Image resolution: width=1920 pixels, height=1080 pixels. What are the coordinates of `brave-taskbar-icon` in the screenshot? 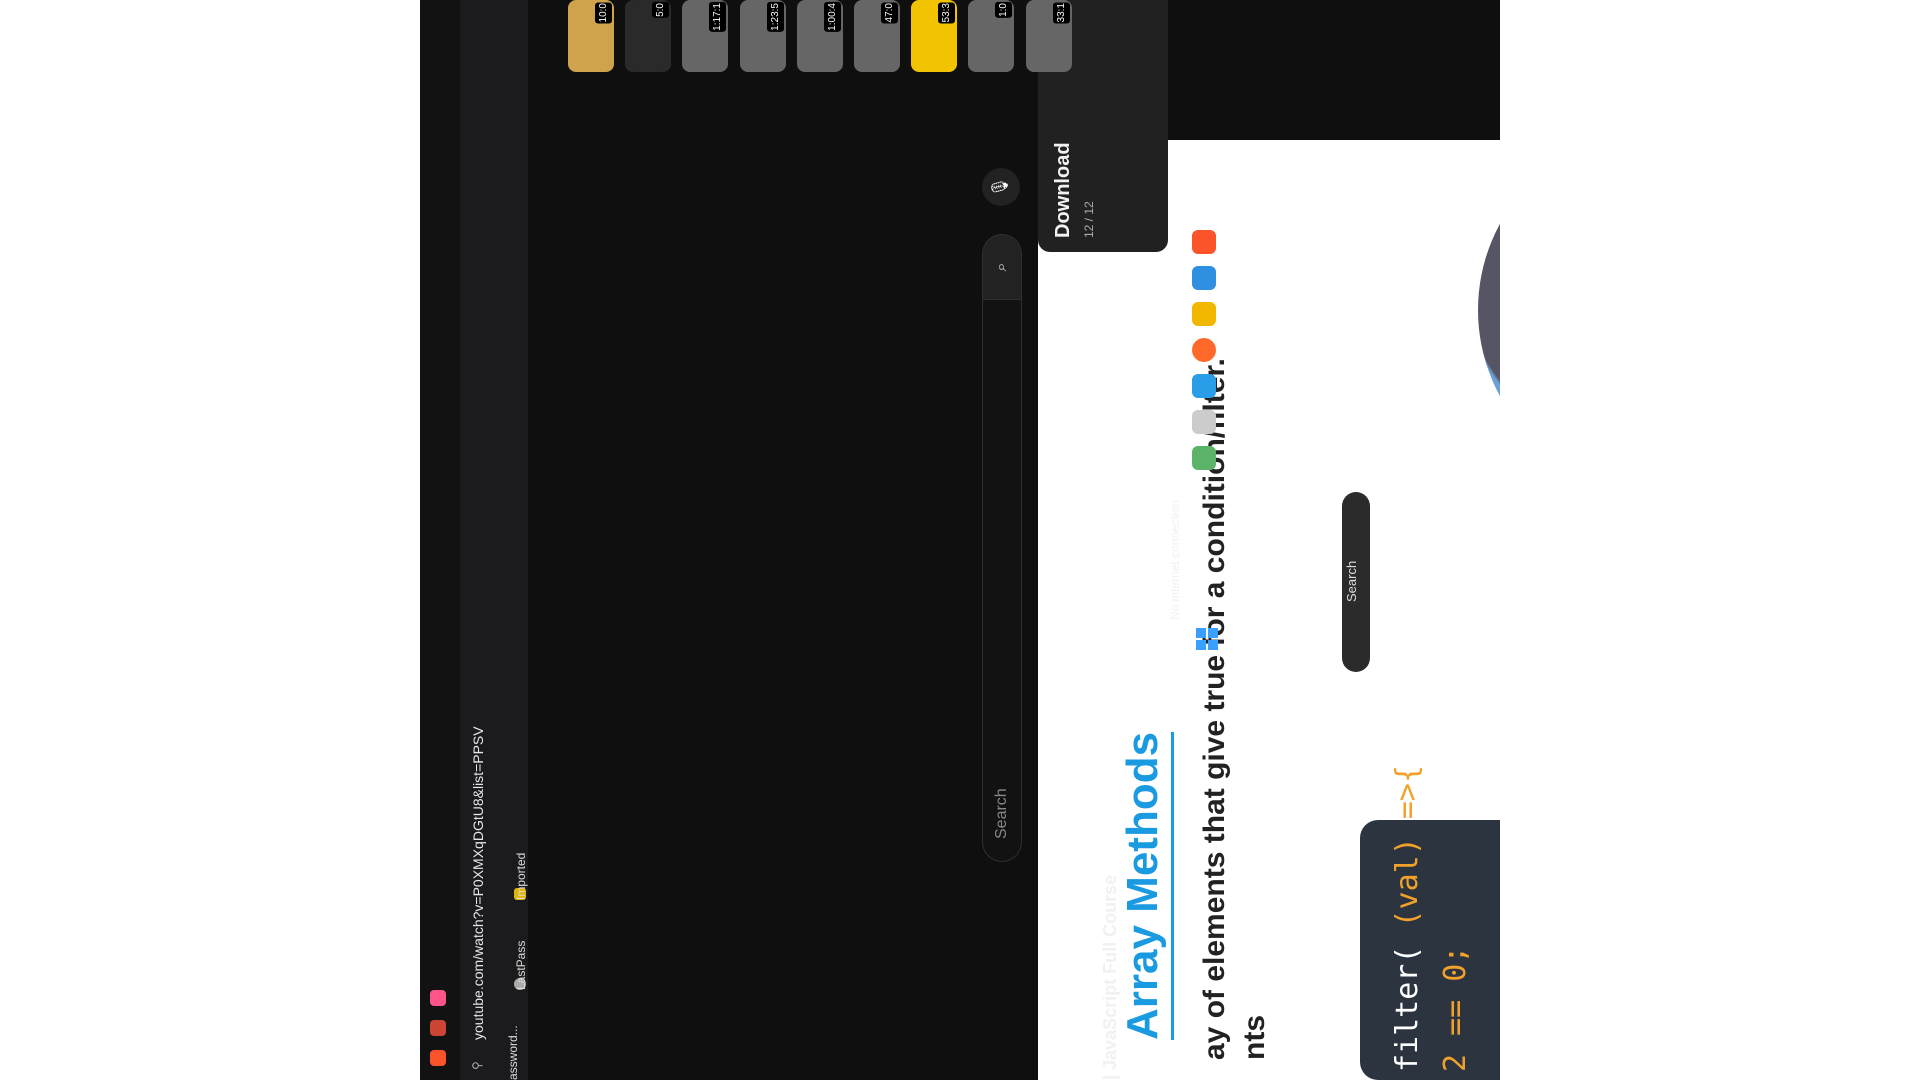 It's located at (1204, 242).